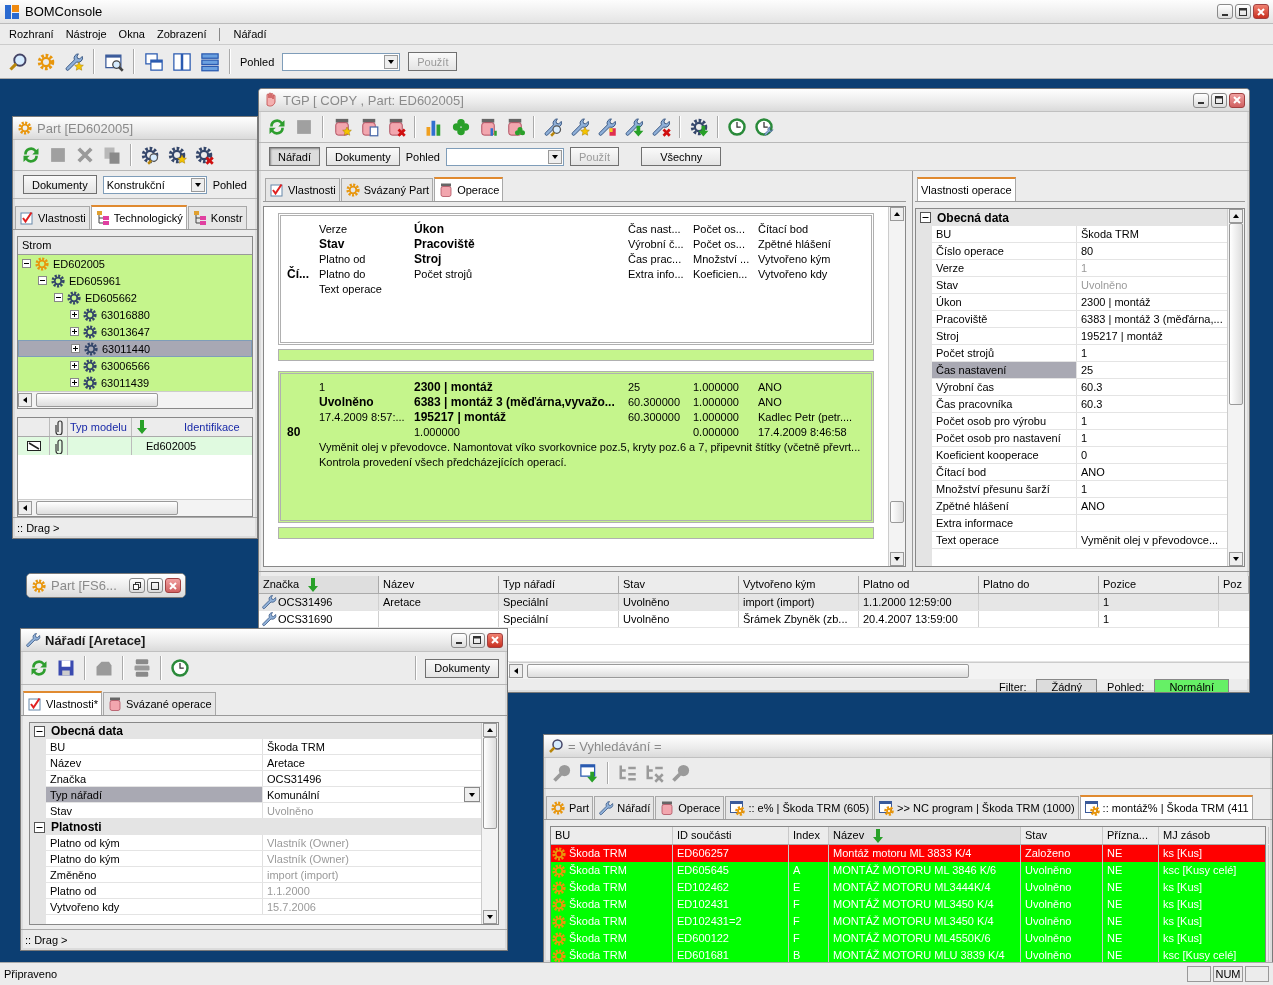 The width and height of the screenshot is (1273, 985). Describe the element at coordinates (25, 508) in the screenshot. I see `scroll-left-button` at that location.